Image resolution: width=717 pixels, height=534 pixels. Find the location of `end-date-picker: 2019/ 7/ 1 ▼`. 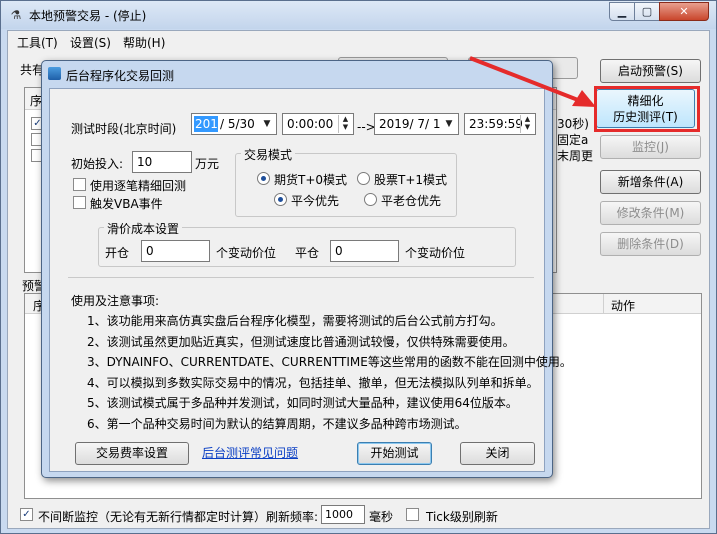

end-date-picker: 2019/ 7/ 1 ▼ is located at coordinates (416, 124).